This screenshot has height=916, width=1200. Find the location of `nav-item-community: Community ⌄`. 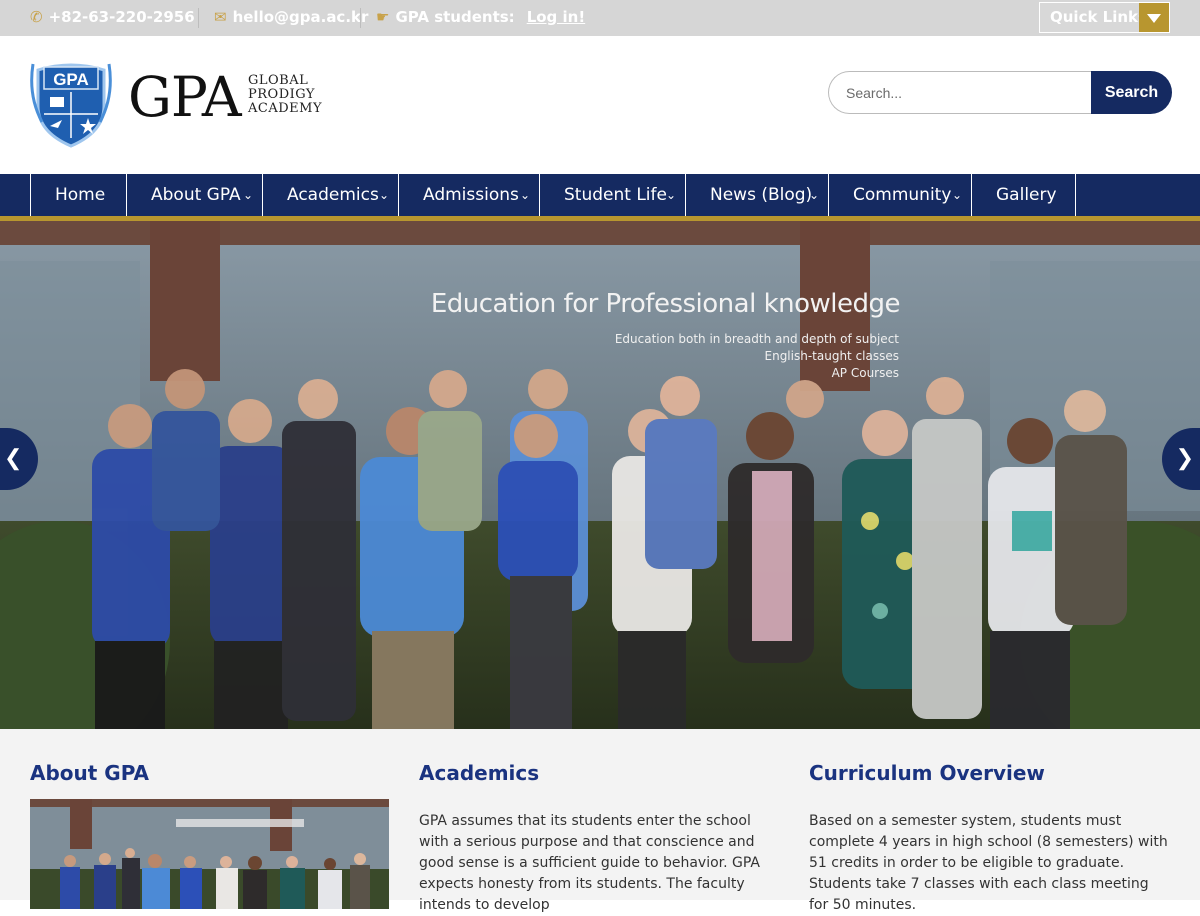

nav-item-community: Community ⌄ is located at coordinates (900, 195).